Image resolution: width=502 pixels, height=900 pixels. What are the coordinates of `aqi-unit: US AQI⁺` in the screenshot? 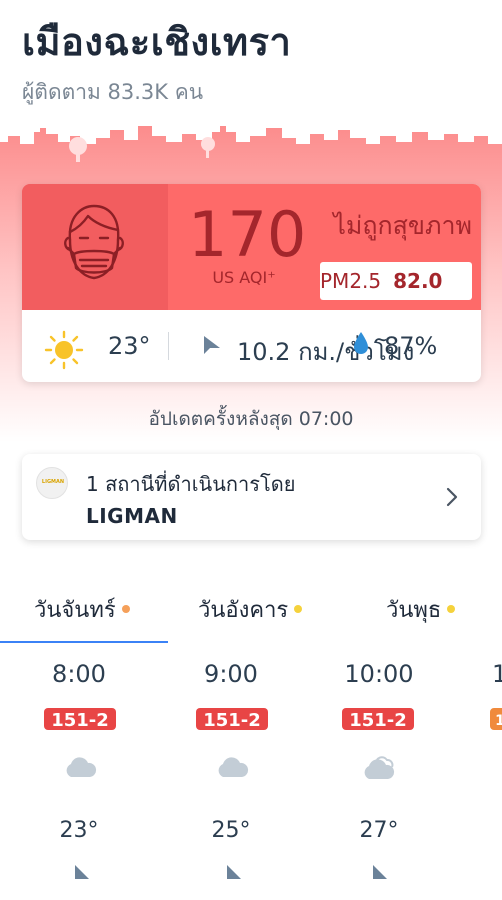 It's located at (244, 277).